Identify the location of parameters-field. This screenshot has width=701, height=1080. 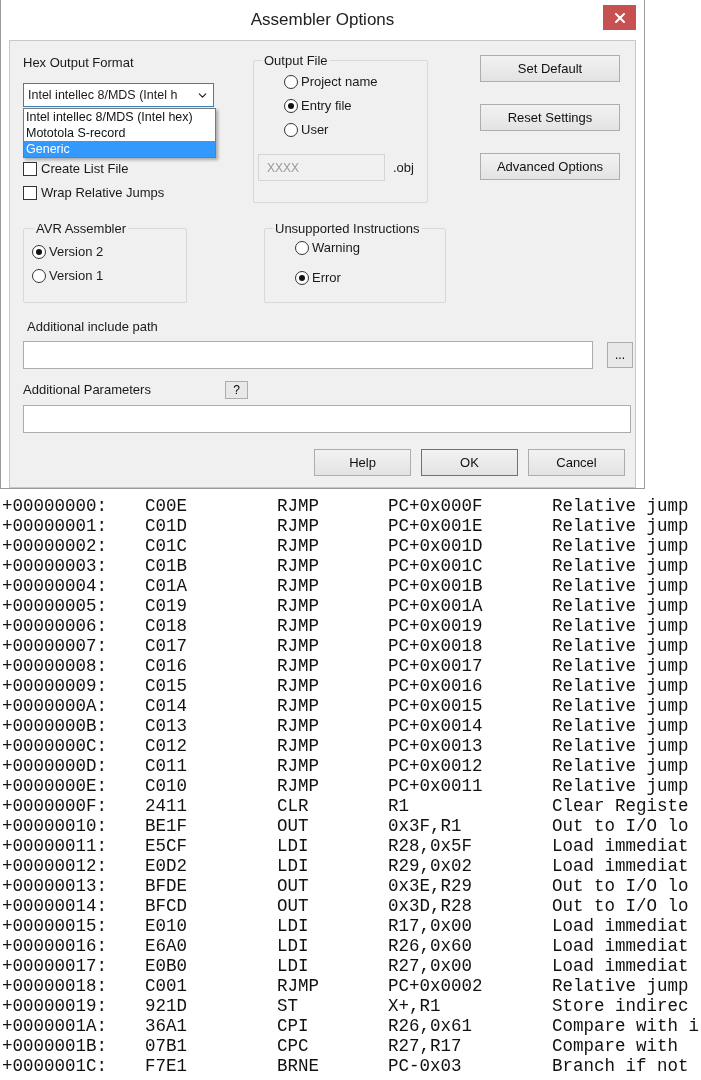
(327, 419).